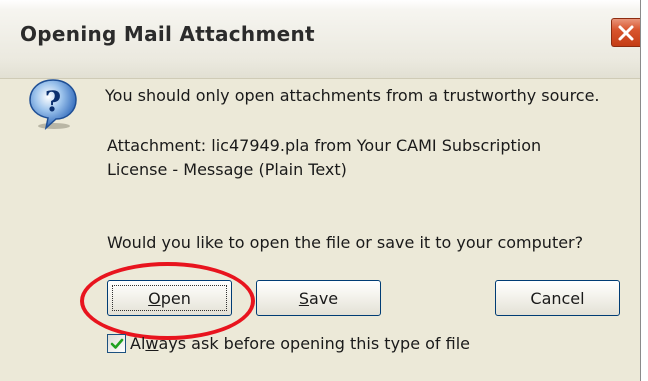  I want to click on window-title: Opening Mail Attachment, so click(167, 34).